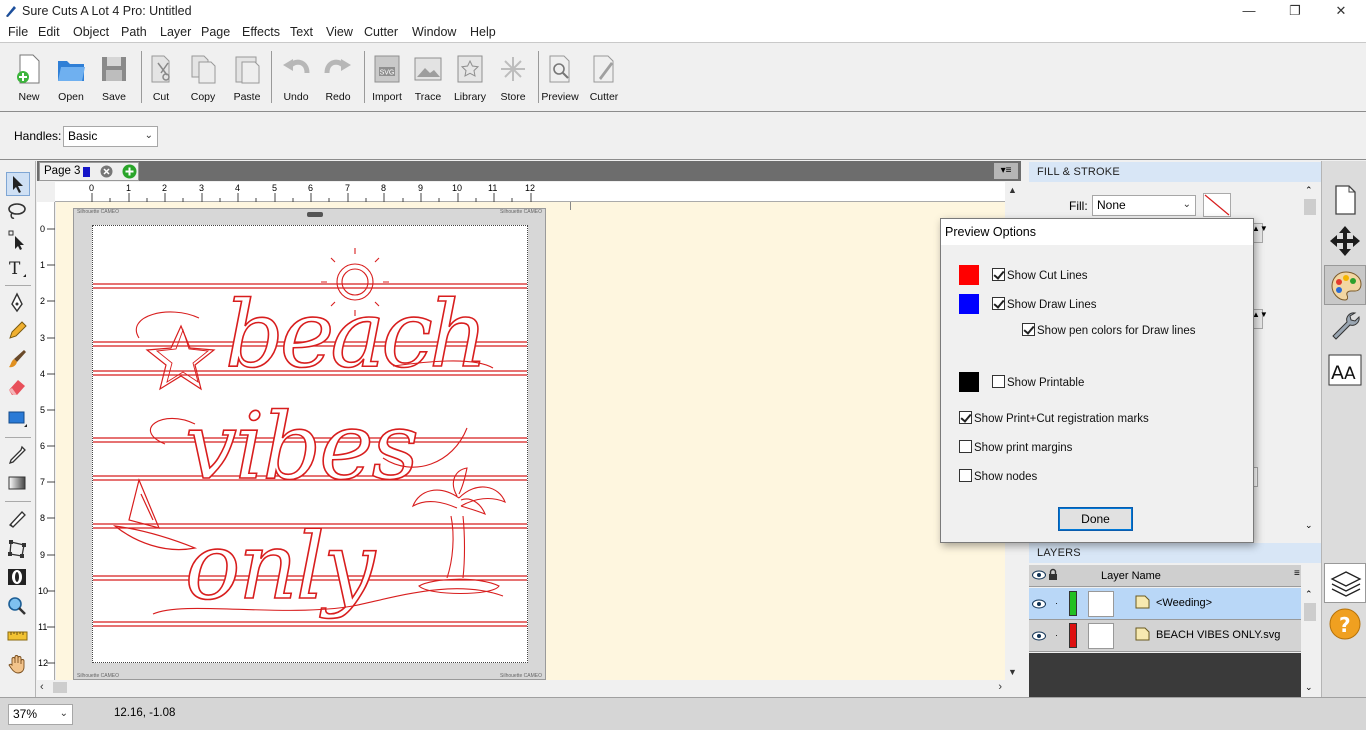 The height and width of the screenshot is (730, 1366). What do you see at coordinates (175, 32) in the screenshot?
I see `menu-layer: Layer` at bounding box center [175, 32].